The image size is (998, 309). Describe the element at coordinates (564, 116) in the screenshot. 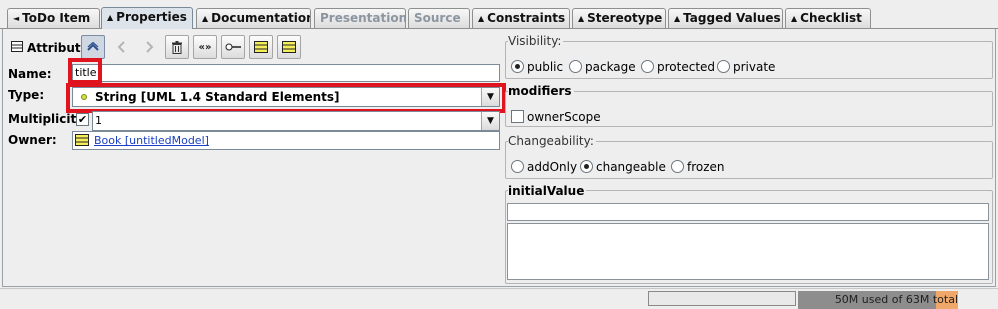

I see `option-label: ownerScope` at that location.